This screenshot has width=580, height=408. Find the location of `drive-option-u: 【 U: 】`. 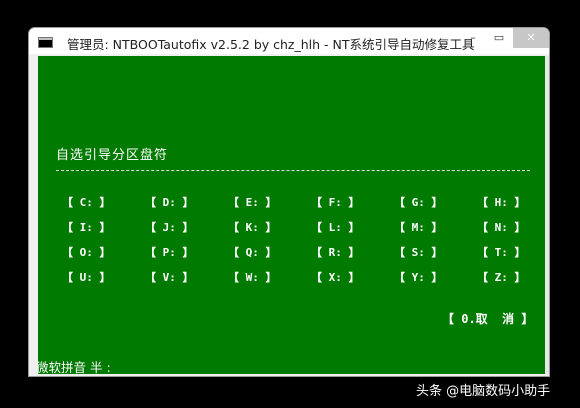

drive-option-u: 【 U: 】 is located at coordinates (92, 278).